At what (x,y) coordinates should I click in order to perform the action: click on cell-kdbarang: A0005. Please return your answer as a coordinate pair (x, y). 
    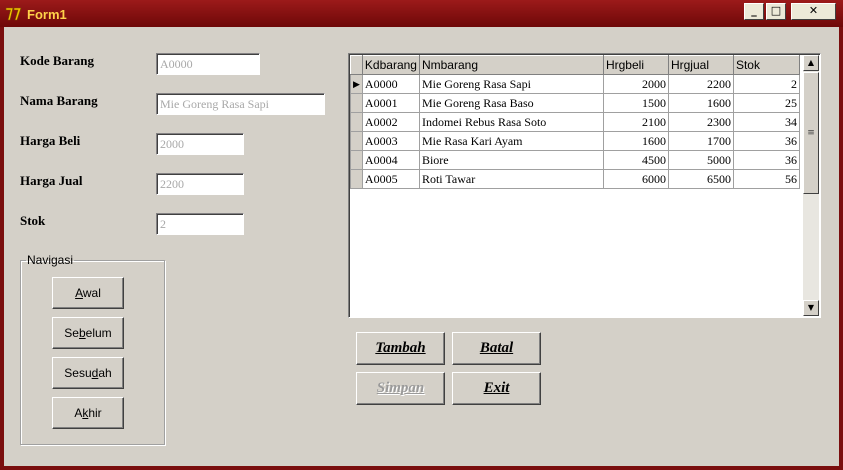
    Looking at the image, I should click on (390, 179).